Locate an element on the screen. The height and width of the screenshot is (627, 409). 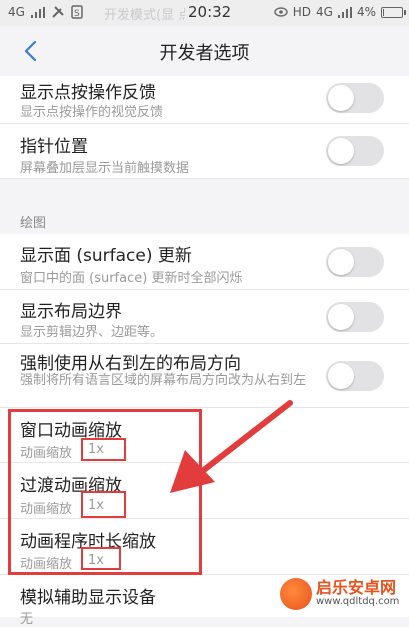
hd-badge: HD is located at coordinates (302, 12).